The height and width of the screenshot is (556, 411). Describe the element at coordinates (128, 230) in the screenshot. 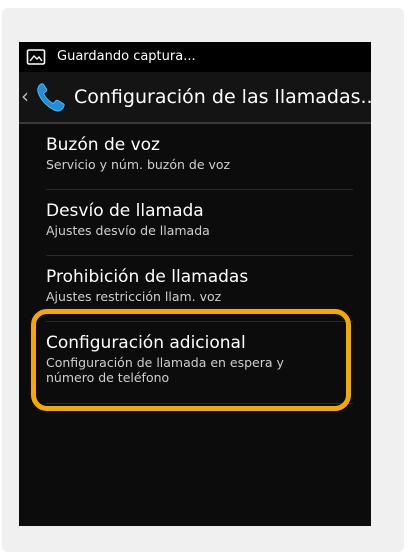

I see `settings-item-subtitle: Ajustes desvío de llamada` at that location.